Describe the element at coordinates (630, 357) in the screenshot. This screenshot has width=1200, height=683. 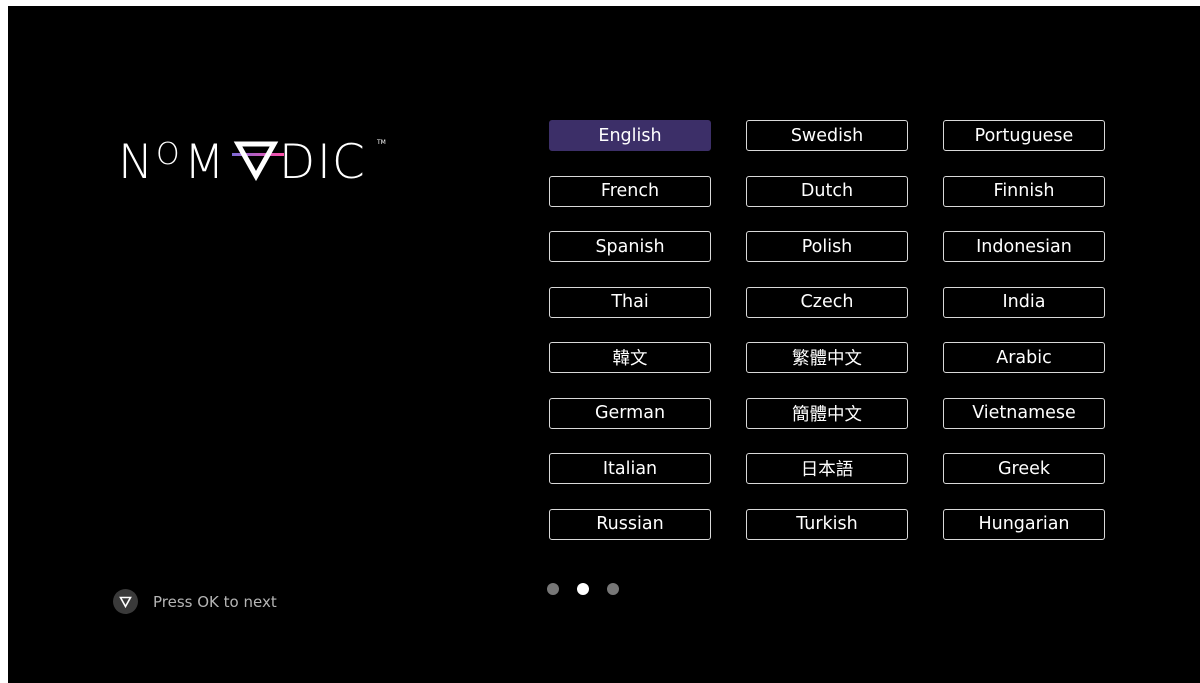
I see `language-option-button: 韓文` at that location.